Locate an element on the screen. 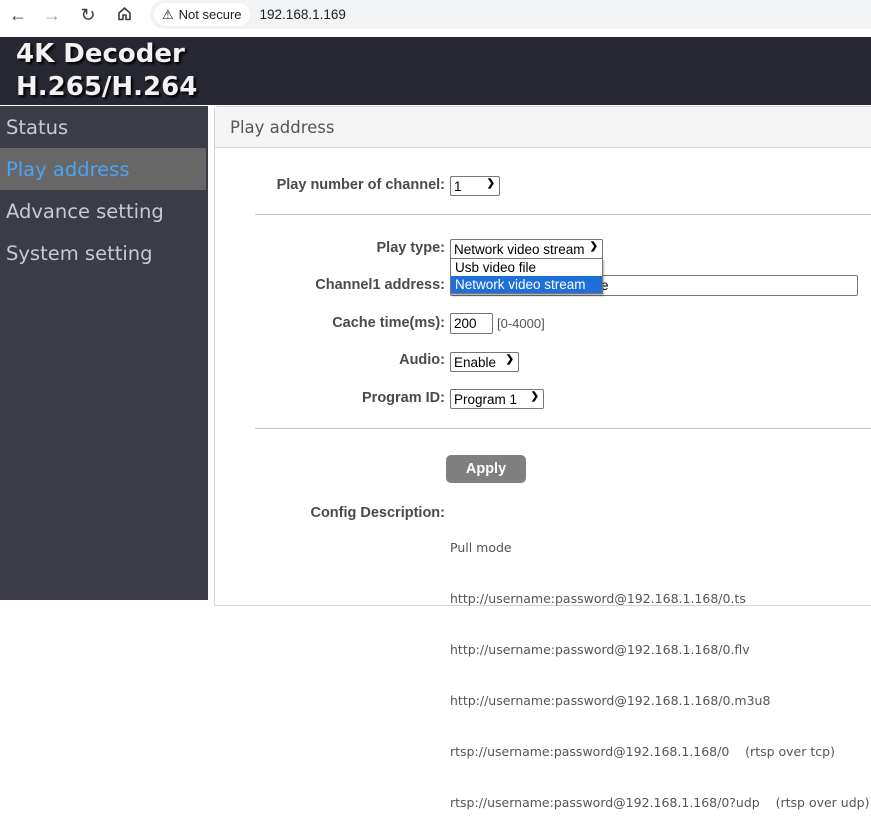 This screenshot has height=828, width=871. cache-time-input: 200 is located at coordinates (471, 323).